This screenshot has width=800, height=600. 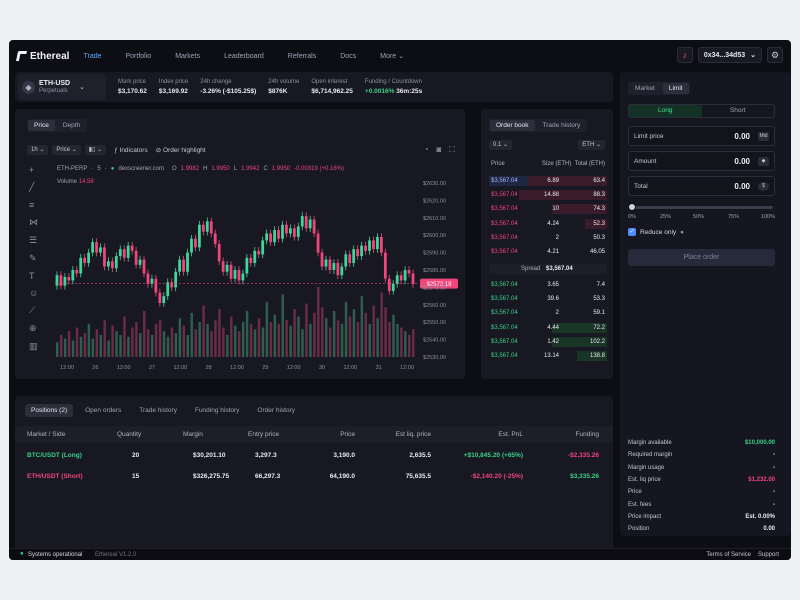 What do you see at coordinates (33, 240) in the screenshot?
I see `fib-icon: ☰` at bounding box center [33, 240].